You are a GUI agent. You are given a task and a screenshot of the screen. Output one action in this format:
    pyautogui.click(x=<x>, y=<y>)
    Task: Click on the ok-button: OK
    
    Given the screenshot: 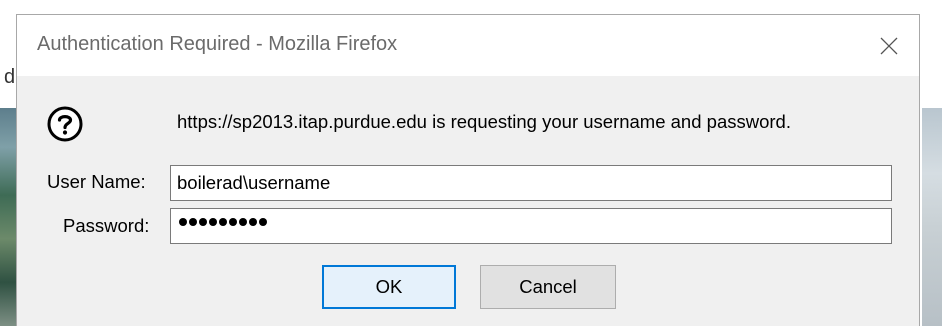 What is the action you would take?
    pyautogui.click(x=389, y=287)
    